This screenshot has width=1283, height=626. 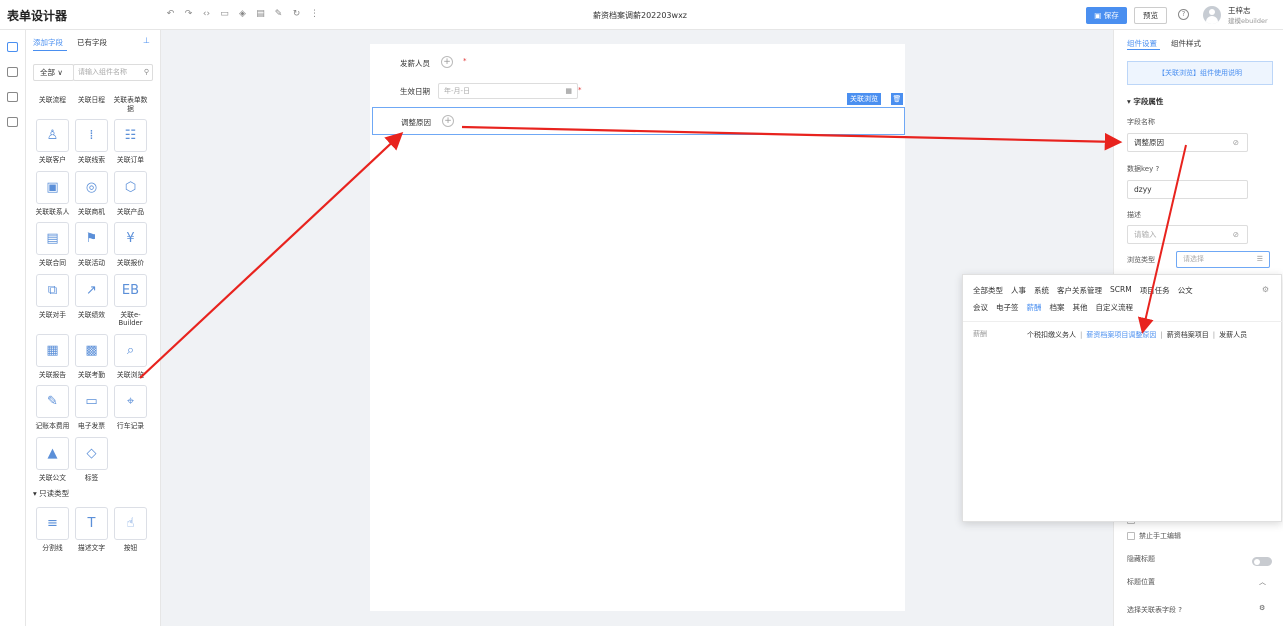 I want to click on arrow-to-popup-item, so click(x=1162, y=239).